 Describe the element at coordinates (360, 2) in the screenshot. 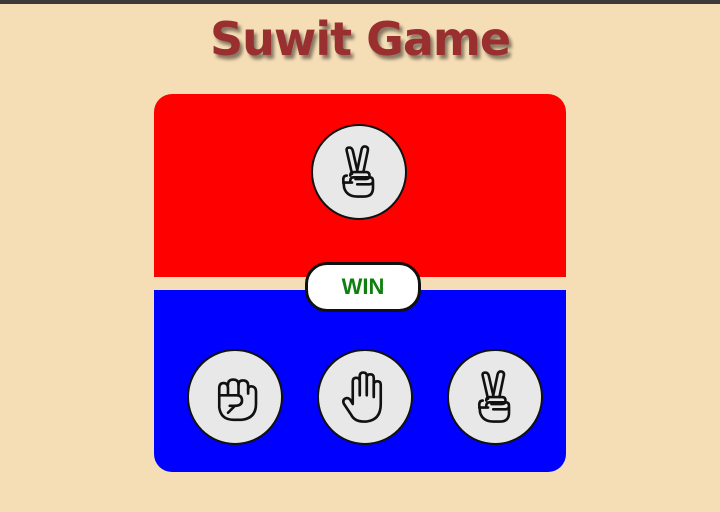

I see `status-bar-strip` at that location.